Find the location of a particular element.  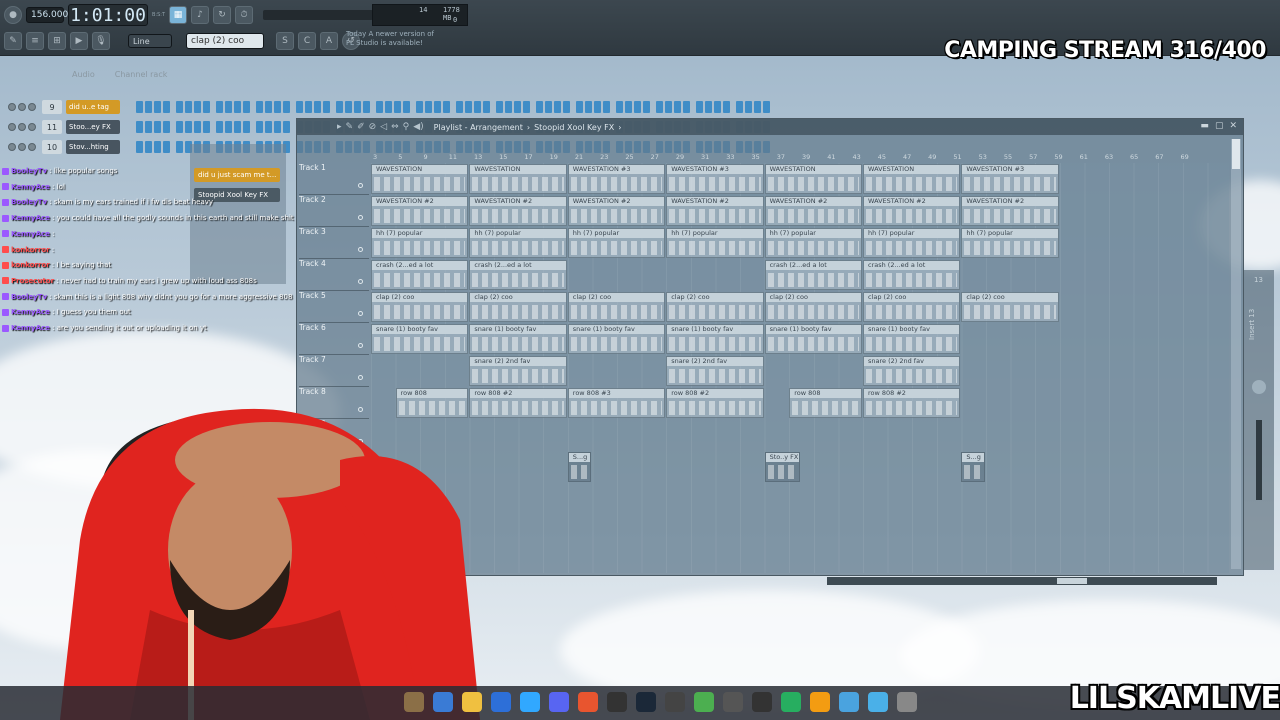

speaker-icon: ◀) is located at coordinates (418, 127).